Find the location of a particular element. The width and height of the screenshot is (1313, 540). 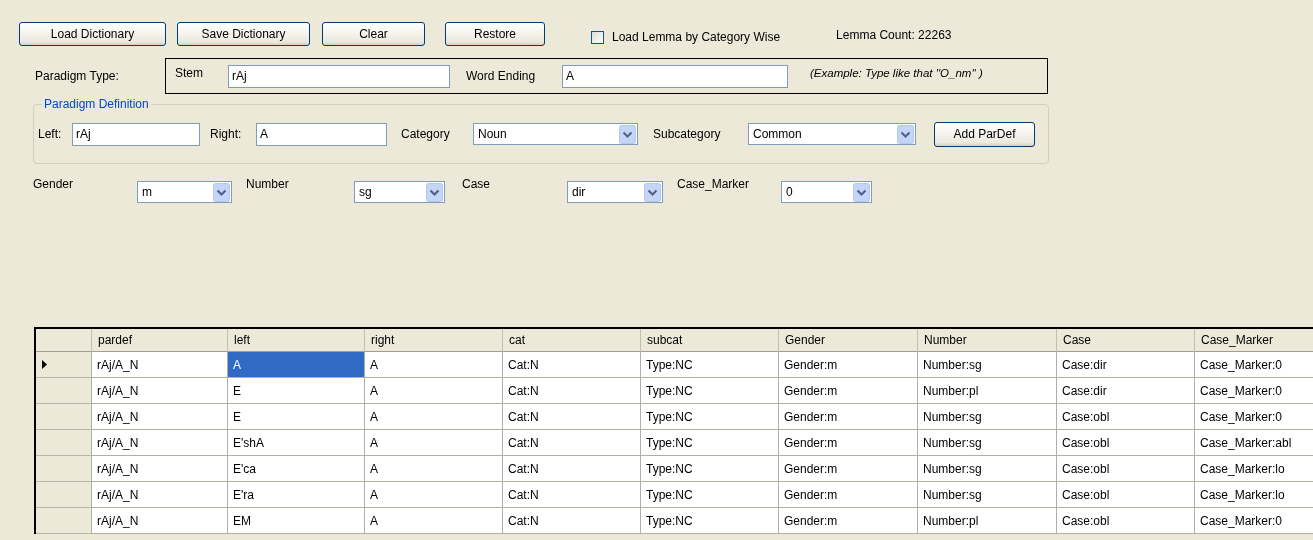

checkbox-label: Load Lemma by Category Wise is located at coordinates (696, 37).